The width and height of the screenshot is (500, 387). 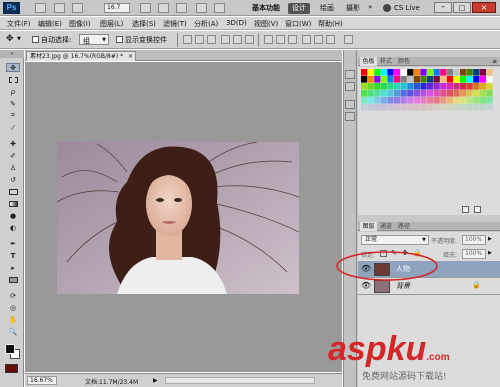 What do you see at coordinates (474, 254) in the screenshot?
I see `fill-field: 100%` at bounding box center [474, 254].